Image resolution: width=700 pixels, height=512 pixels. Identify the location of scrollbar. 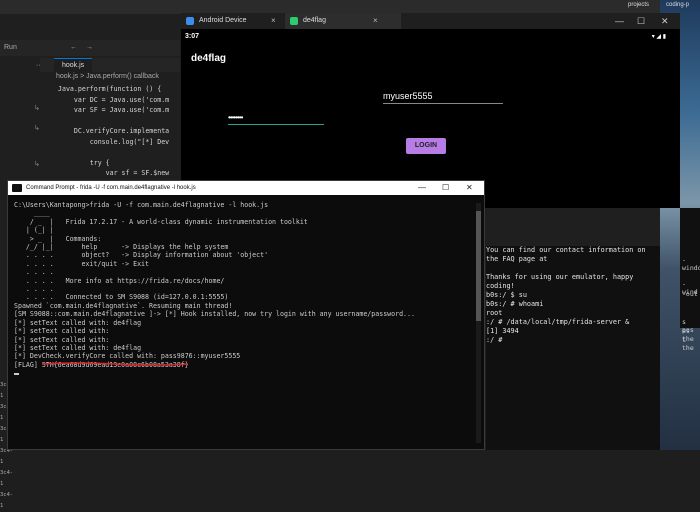
(478, 323).